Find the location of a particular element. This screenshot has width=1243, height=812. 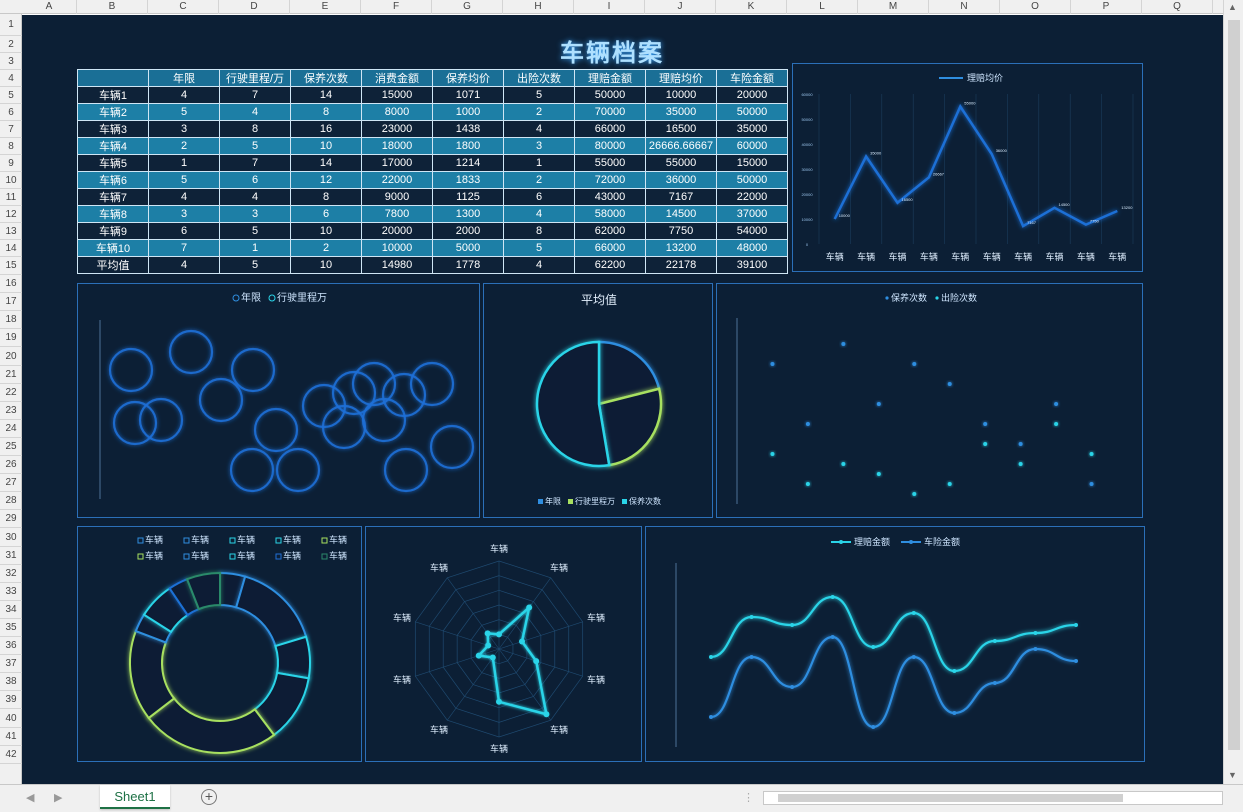

row-header-33: 33 is located at coordinates (11, 592).